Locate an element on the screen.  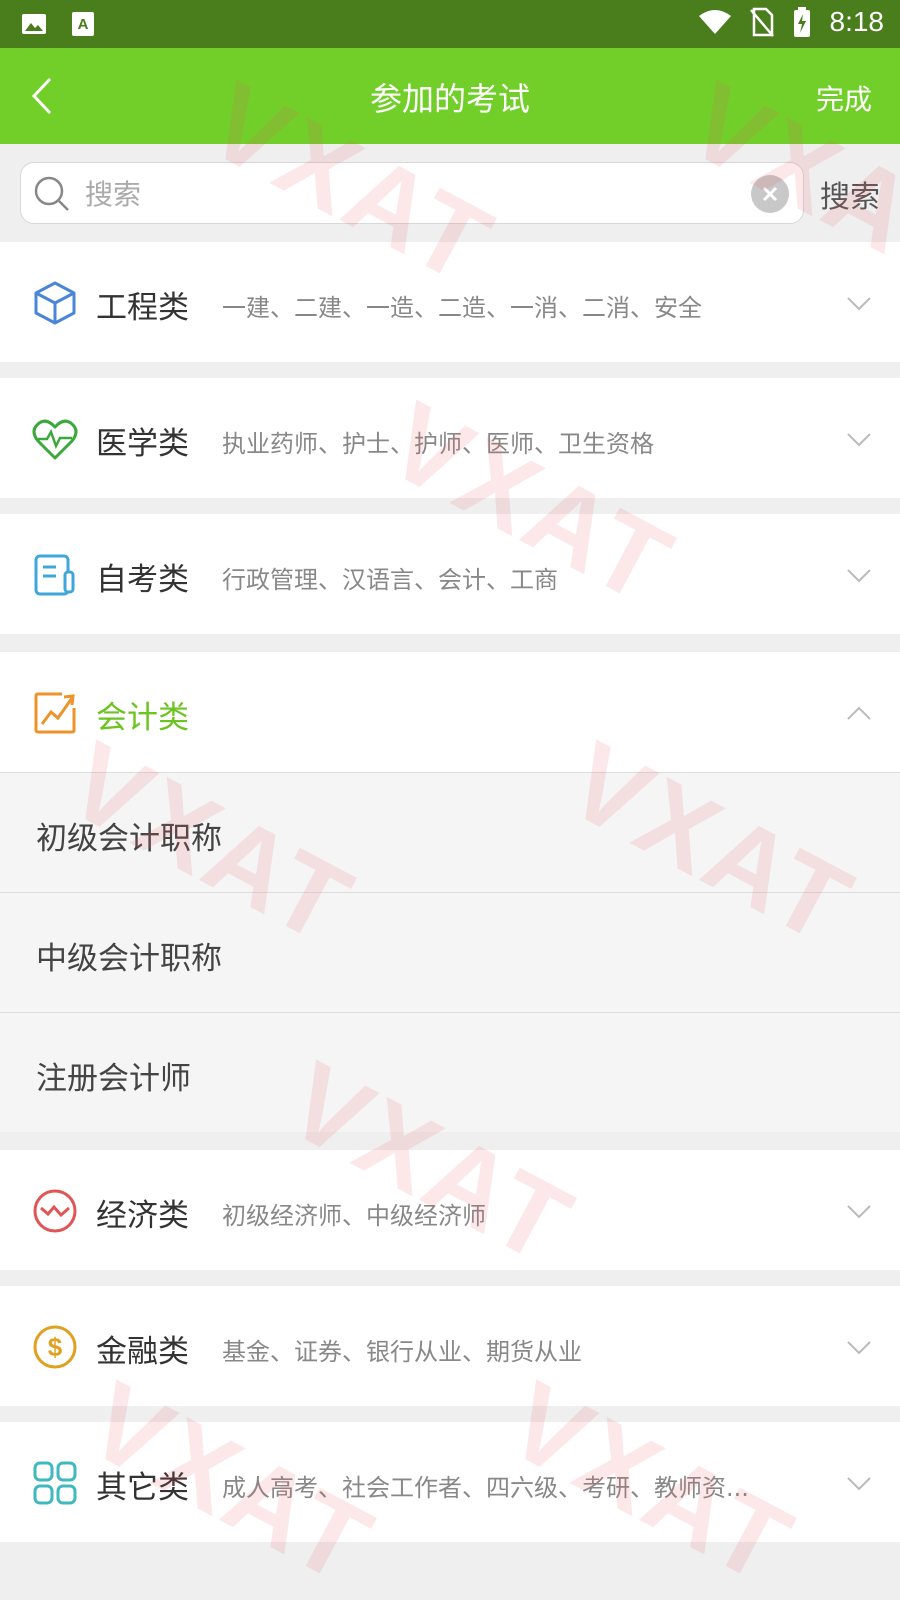
svg-text: A is located at coordinates (83, 24).